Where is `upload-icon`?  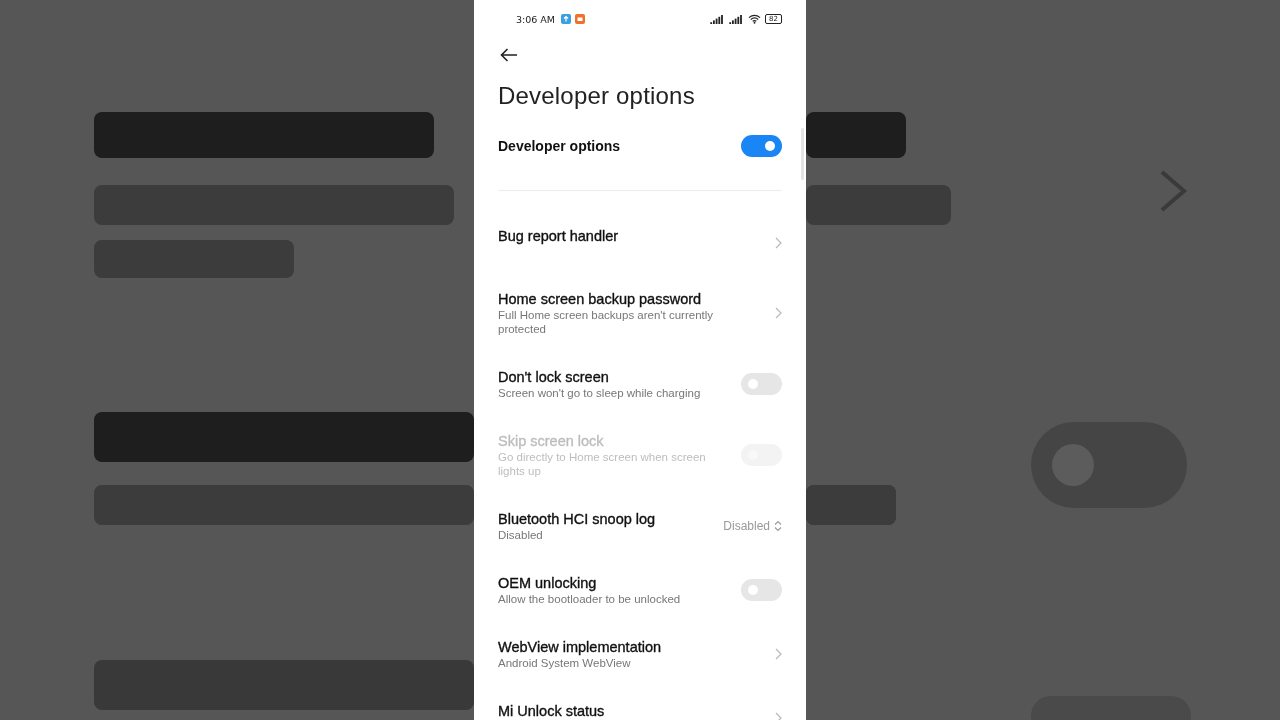 upload-icon is located at coordinates (566, 19).